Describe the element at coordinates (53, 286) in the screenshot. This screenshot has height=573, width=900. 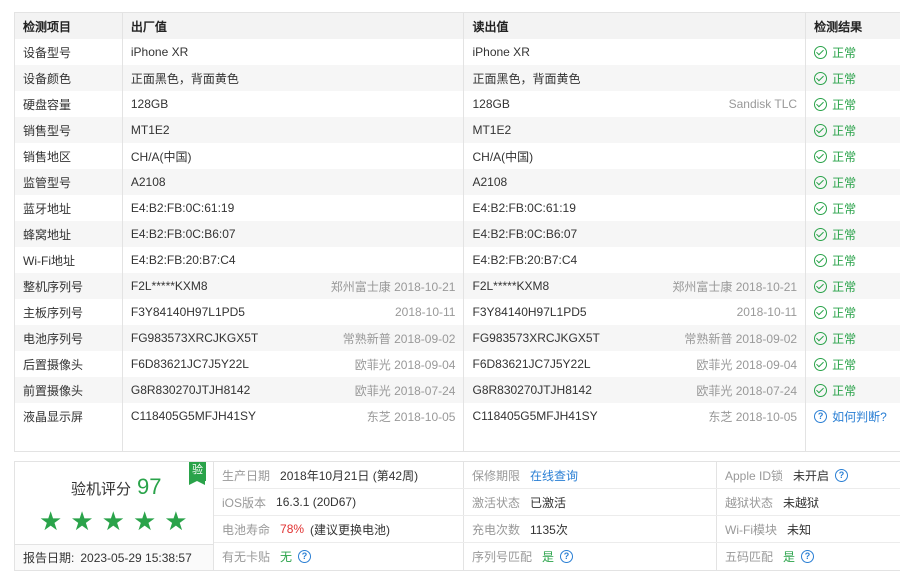
I see `item-name: 整机序列号` at that location.